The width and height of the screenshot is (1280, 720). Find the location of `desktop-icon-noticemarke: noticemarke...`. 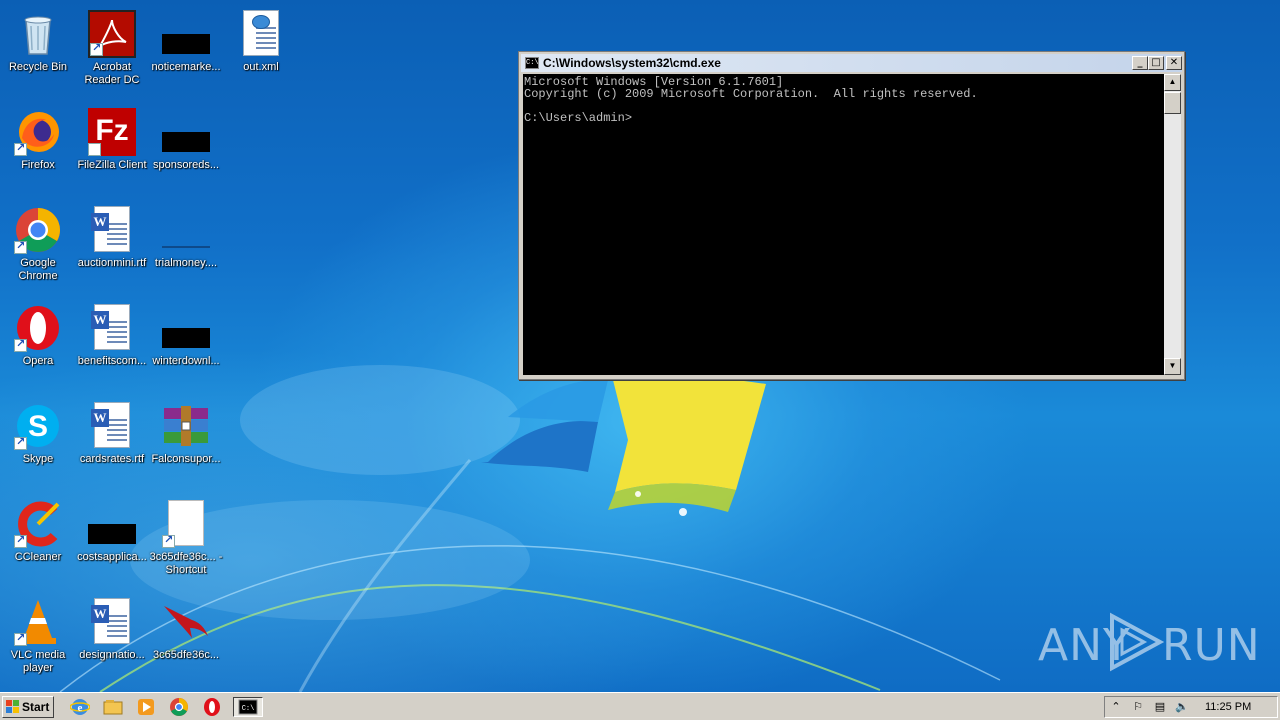

desktop-icon-noticemarke: noticemarke... is located at coordinates (186, 50).